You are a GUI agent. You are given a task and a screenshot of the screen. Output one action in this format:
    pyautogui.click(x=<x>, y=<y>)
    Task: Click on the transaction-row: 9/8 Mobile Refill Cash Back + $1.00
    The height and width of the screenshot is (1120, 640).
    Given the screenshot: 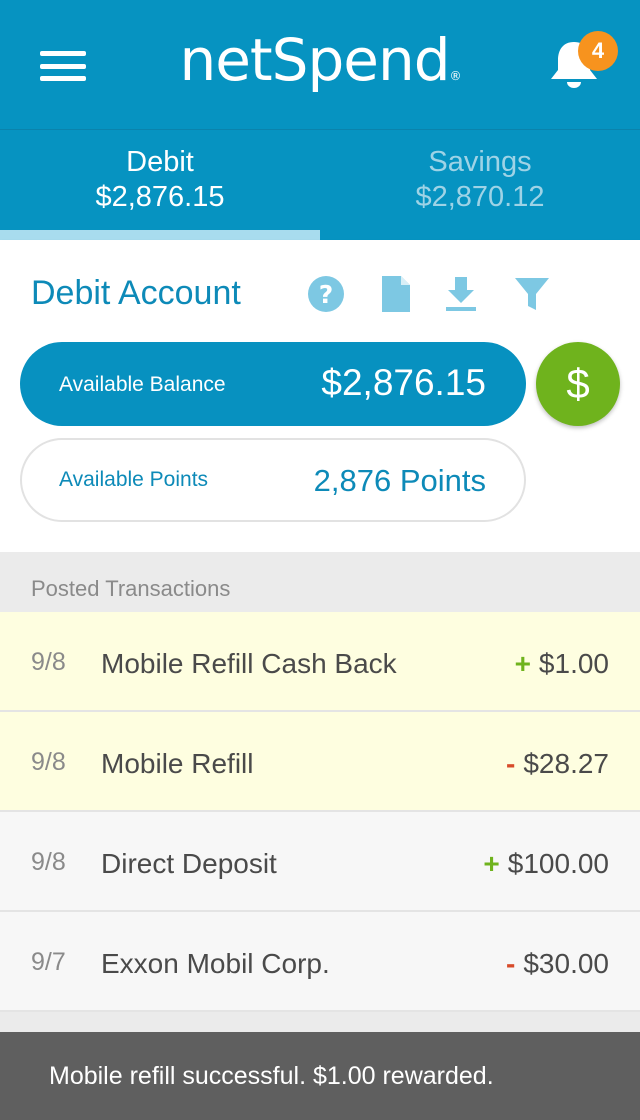 What is the action you would take?
    pyautogui.click(x=320, y=662)
    